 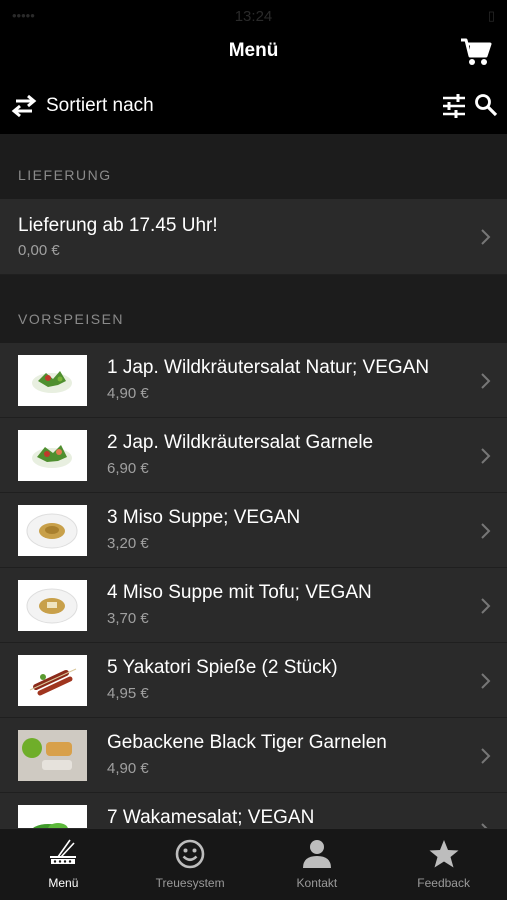 I want to click on item-title: 4 Miso Suppe mit Tofu; VEGAN, so click(x=239, y=592).